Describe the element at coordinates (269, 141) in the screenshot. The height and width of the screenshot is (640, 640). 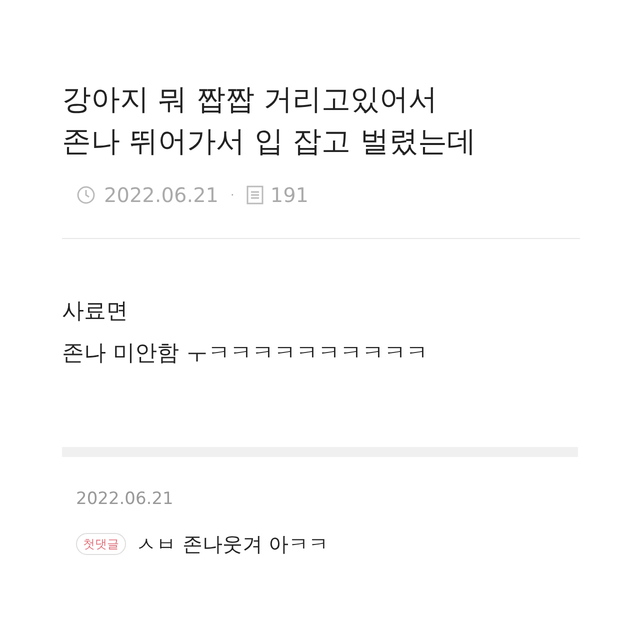
I see `post-title: 존나 뛰어가서 입 잡고 벌렸는데` at that location.